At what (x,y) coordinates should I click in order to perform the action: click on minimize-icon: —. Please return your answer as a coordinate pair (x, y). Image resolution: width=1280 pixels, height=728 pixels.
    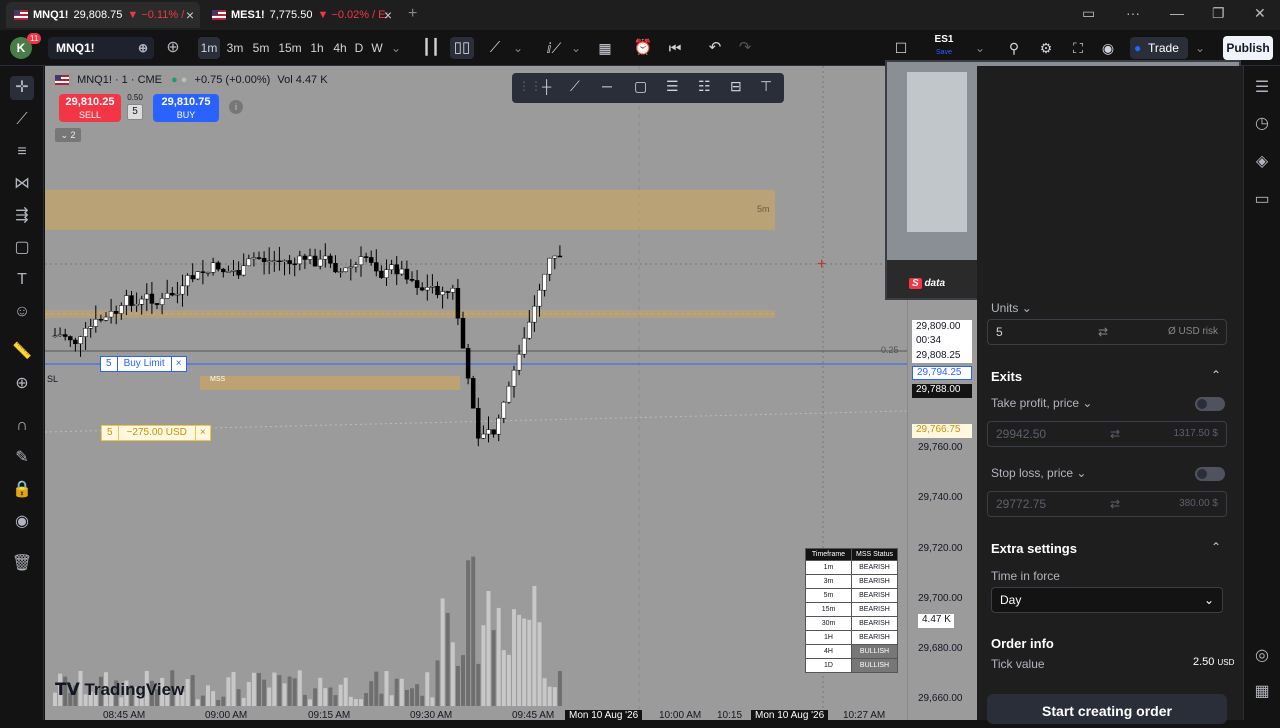
    Looking at the image, I should click on (1177, 13).